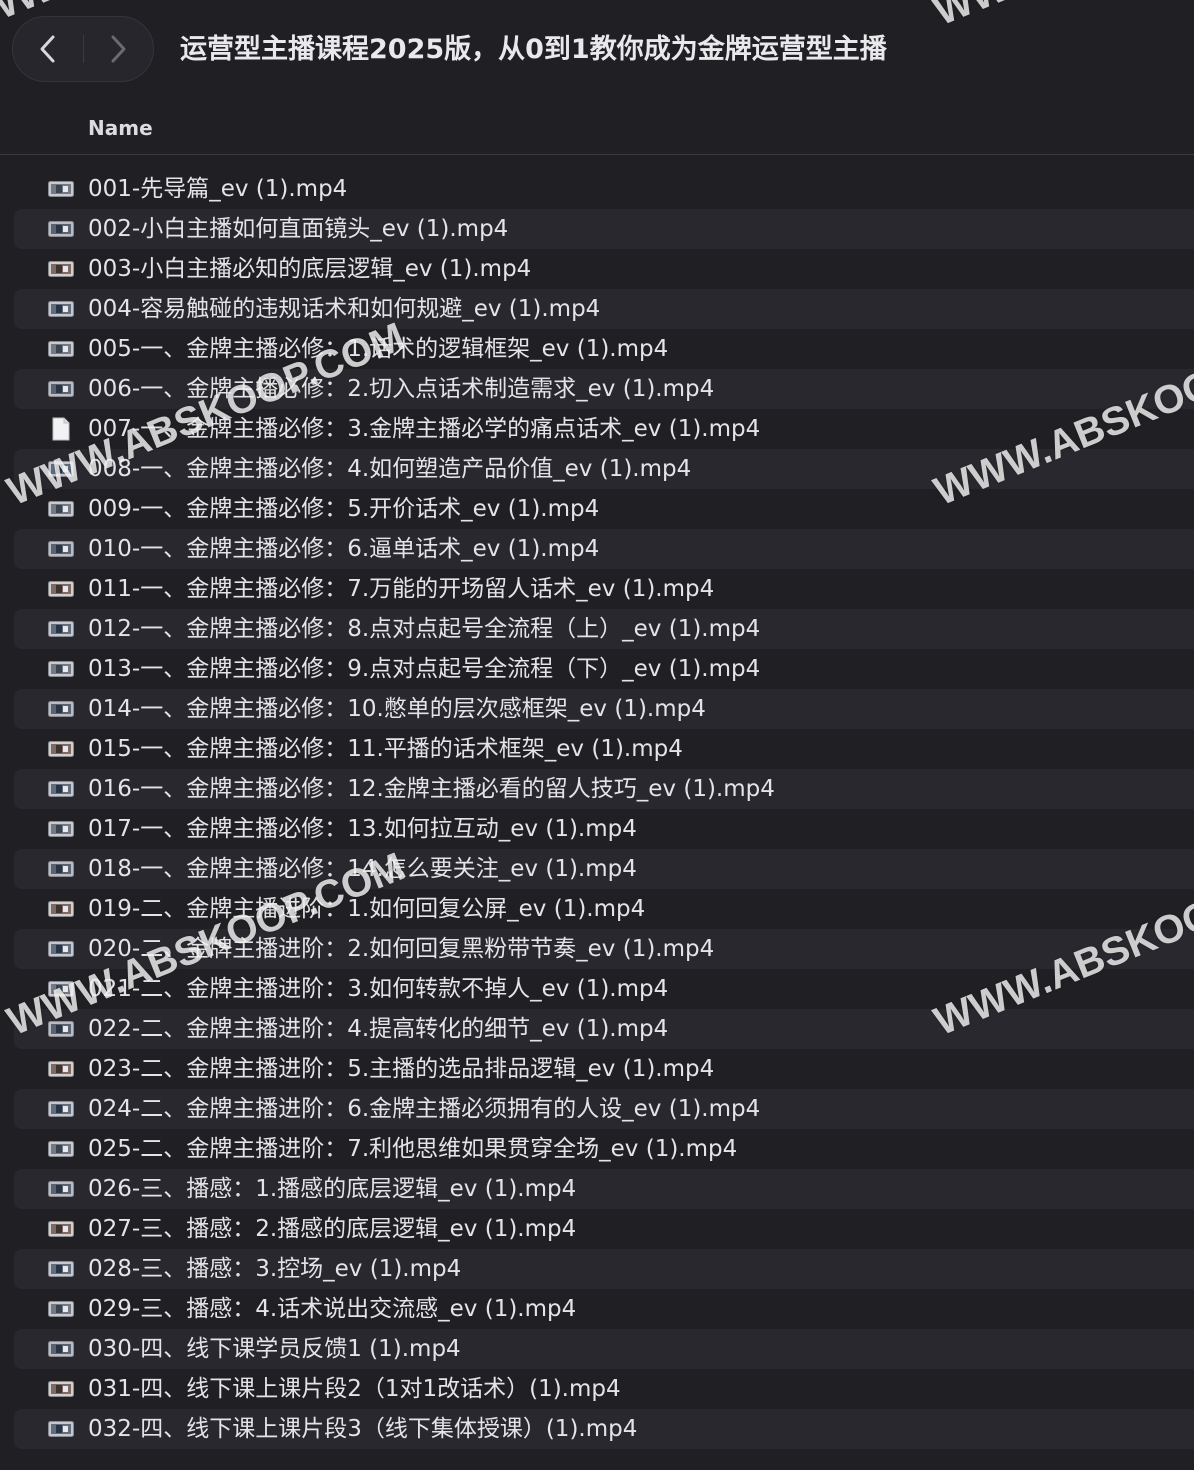 The width and height of the screenshot is (1194, 1470). What do you see at coordinates (597, 129) in the screenshot?
I see `column-header: Name` at bounding box center [597, 129].